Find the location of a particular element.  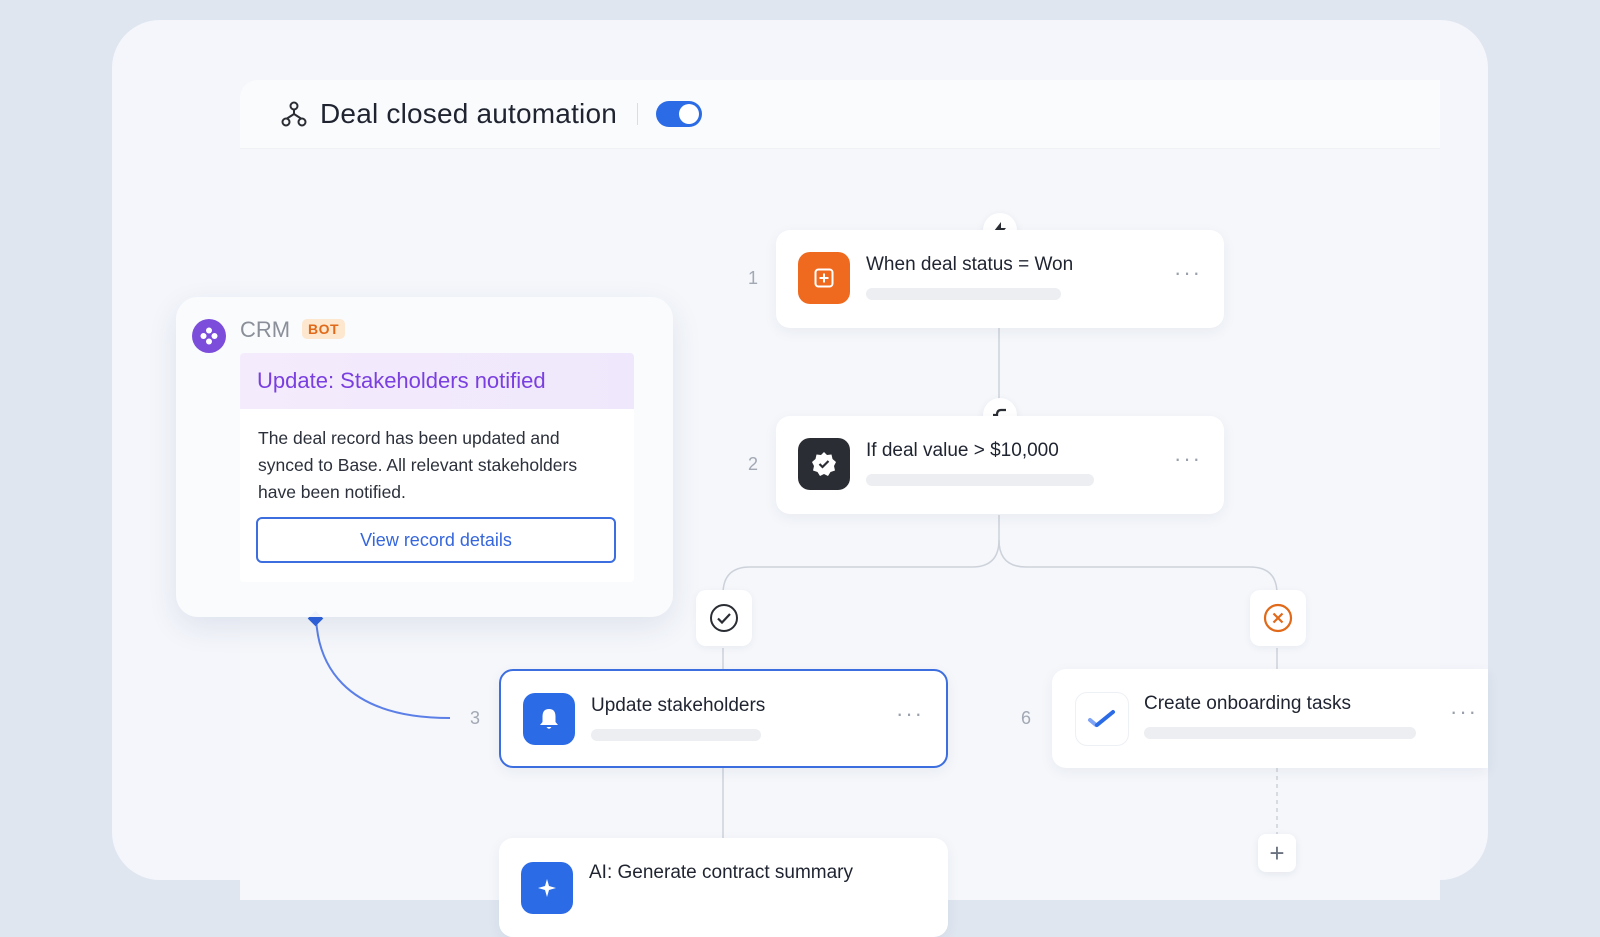

step-label: When deal status = Won is located at coordinates (970, 264).